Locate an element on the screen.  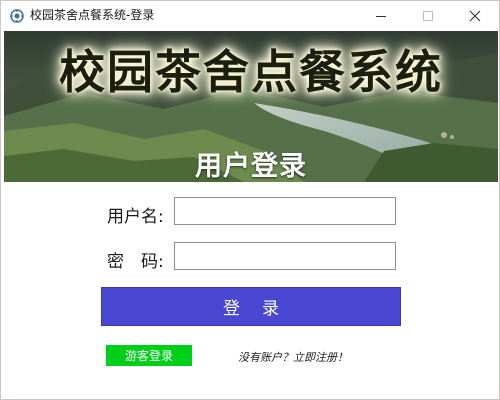
register-link: 没有账户？立即注册！ is located at coordinates (293, 357).